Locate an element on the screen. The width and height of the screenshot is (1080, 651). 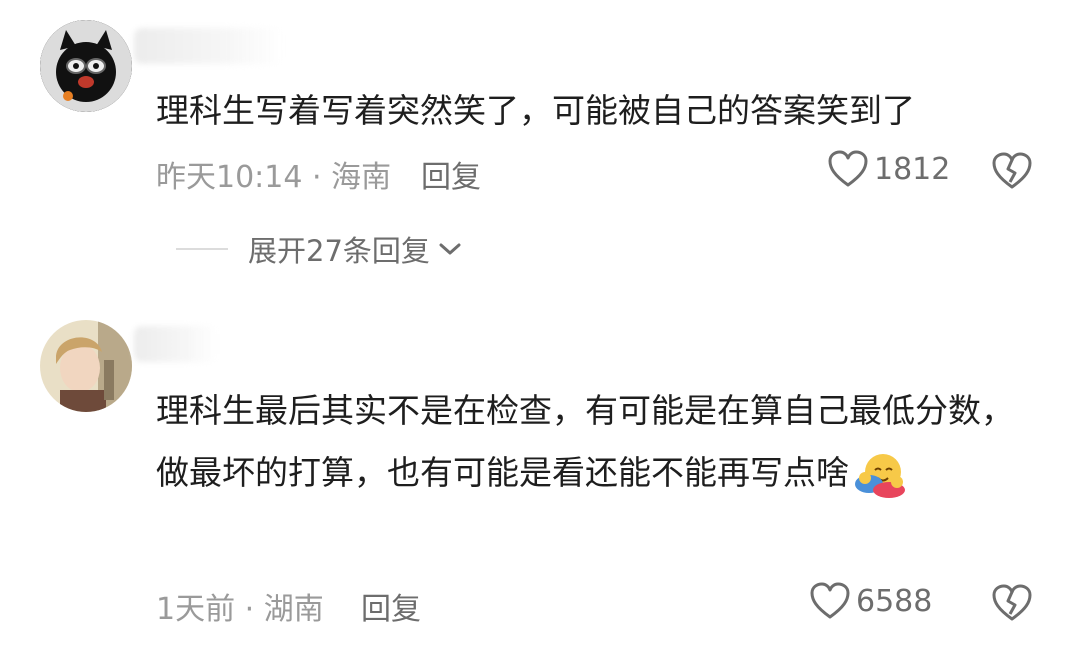
like-button: 1812 is located at coordinates (889, 169).